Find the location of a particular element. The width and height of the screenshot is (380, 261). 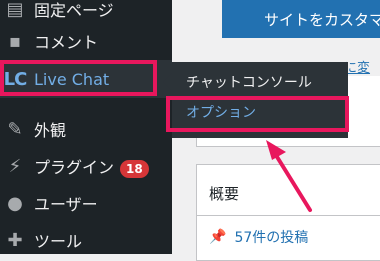

sidebar-item-label: 固定ページ is located at coordinates (74, 10).